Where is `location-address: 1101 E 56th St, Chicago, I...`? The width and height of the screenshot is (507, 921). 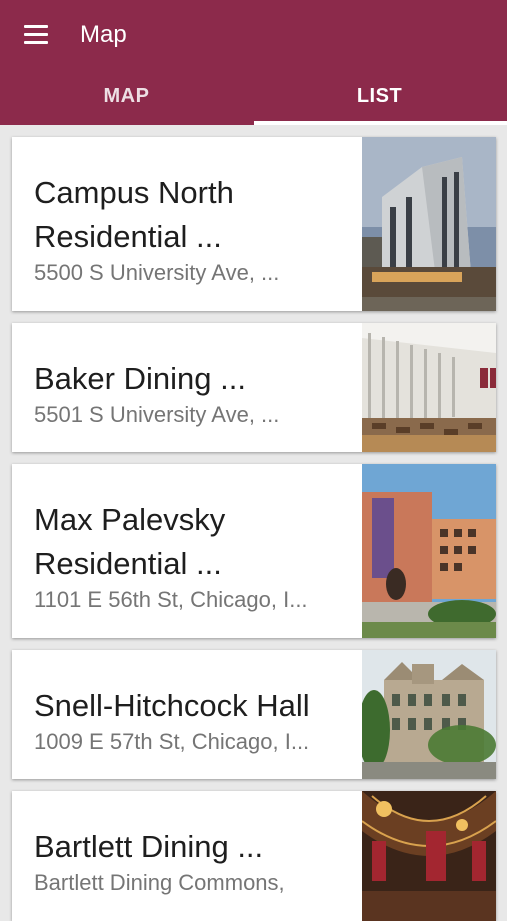
location-address: 1101 E 56th St, Chicago, I... is located at coordinates (171, 599).